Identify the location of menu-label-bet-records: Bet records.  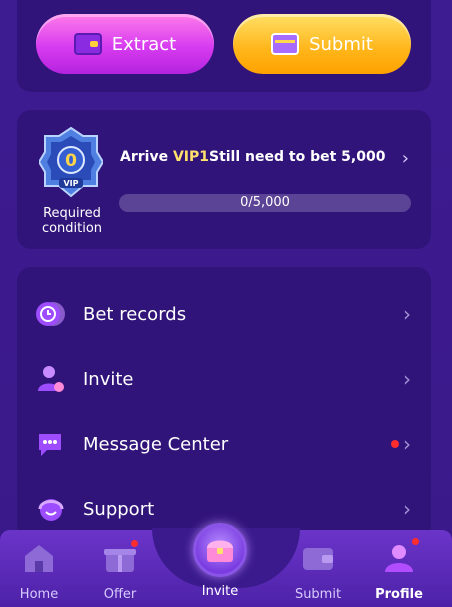
(135, 314).